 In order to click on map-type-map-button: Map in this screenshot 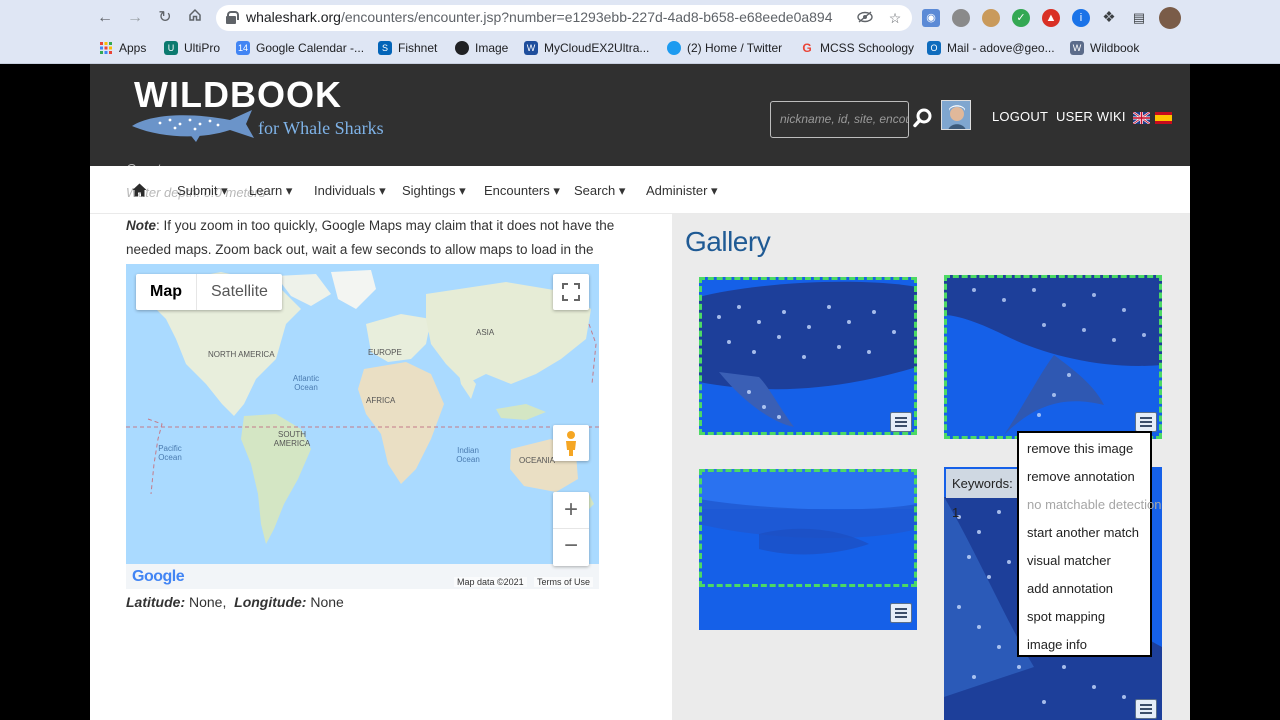, I will do `click(166, 292)`.